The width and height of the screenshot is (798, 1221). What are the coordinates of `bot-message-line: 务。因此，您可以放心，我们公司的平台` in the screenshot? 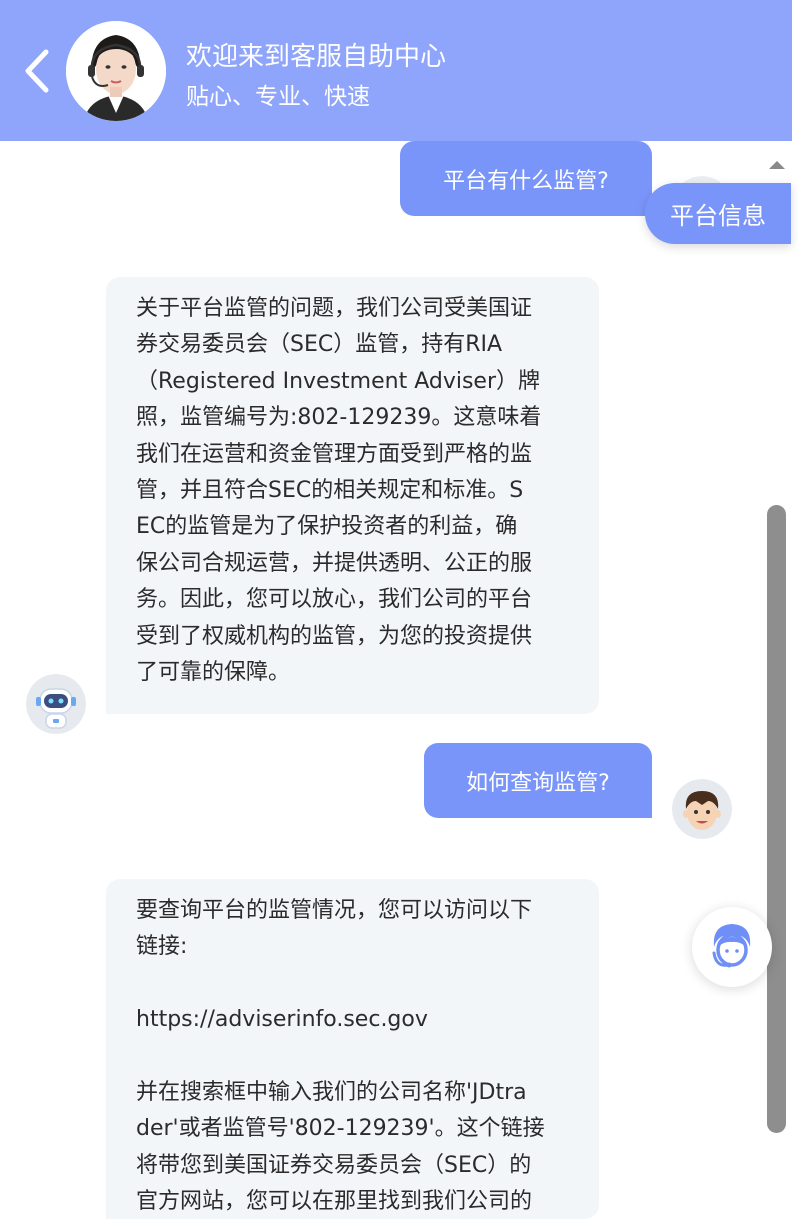 It's located at (334, 600).